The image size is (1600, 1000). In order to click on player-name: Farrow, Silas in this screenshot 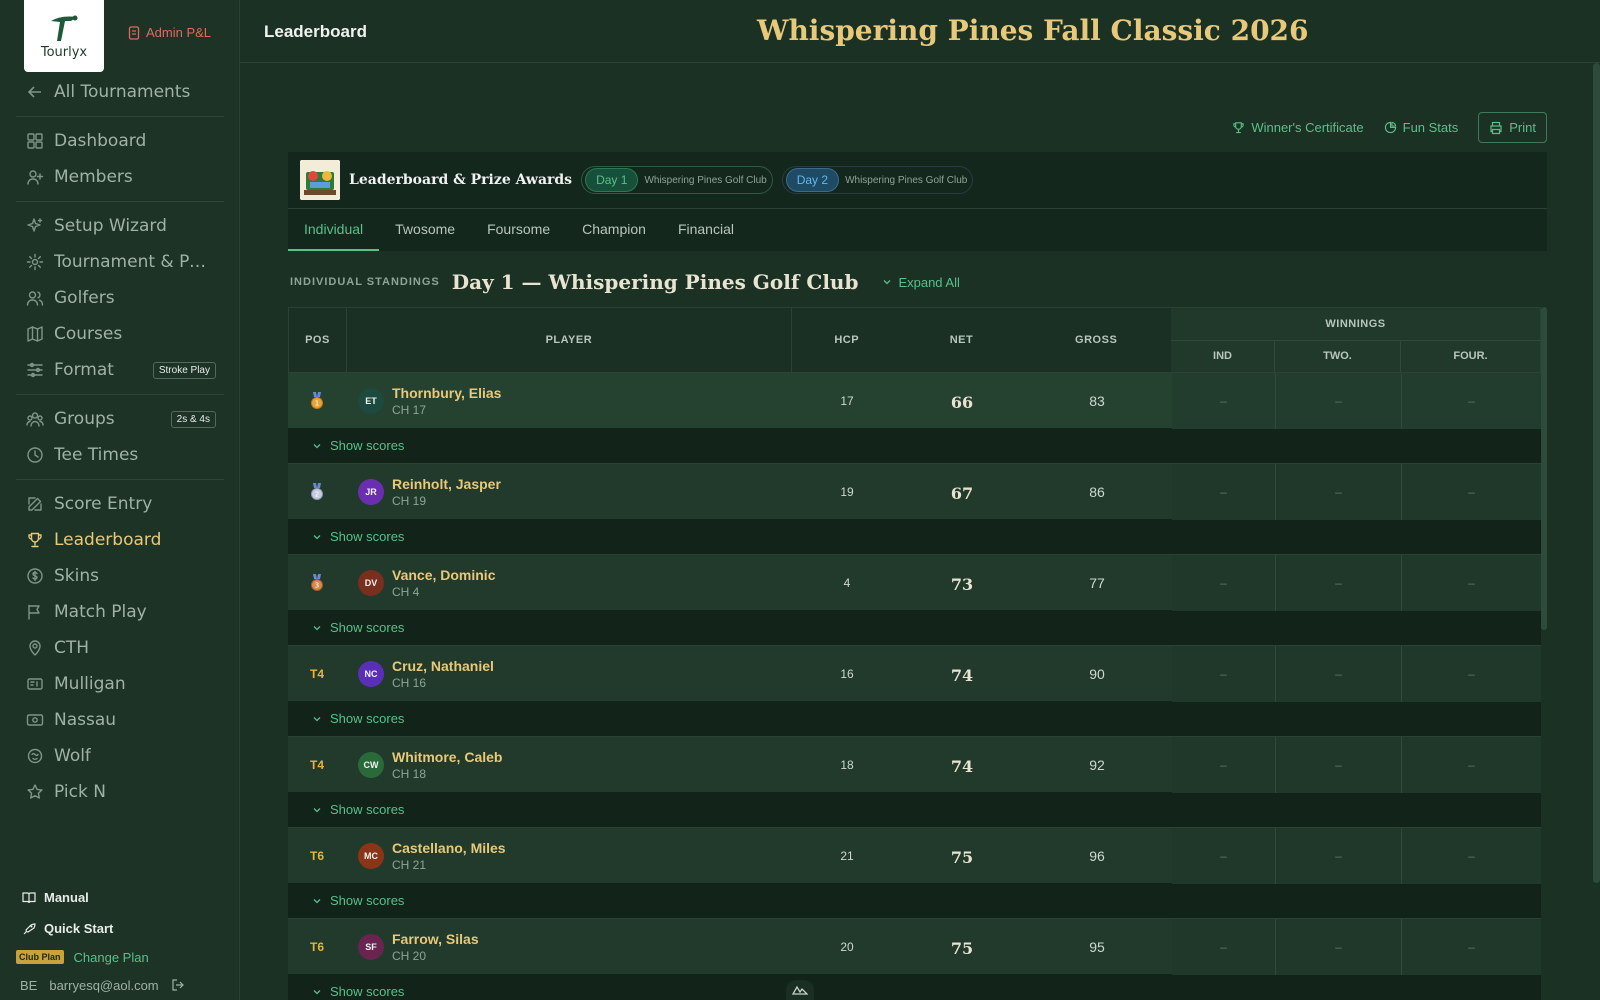, I will do `click(435, 939)`.